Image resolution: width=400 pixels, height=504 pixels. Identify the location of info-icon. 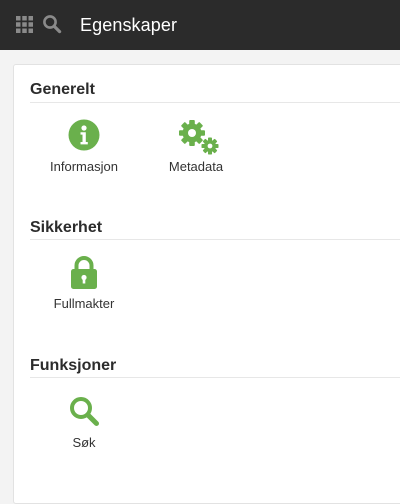
(84, 135).